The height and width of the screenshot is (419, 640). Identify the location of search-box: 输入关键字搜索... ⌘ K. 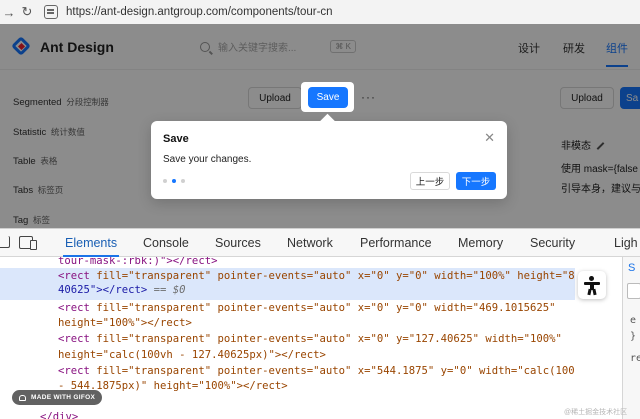
(278, 46).